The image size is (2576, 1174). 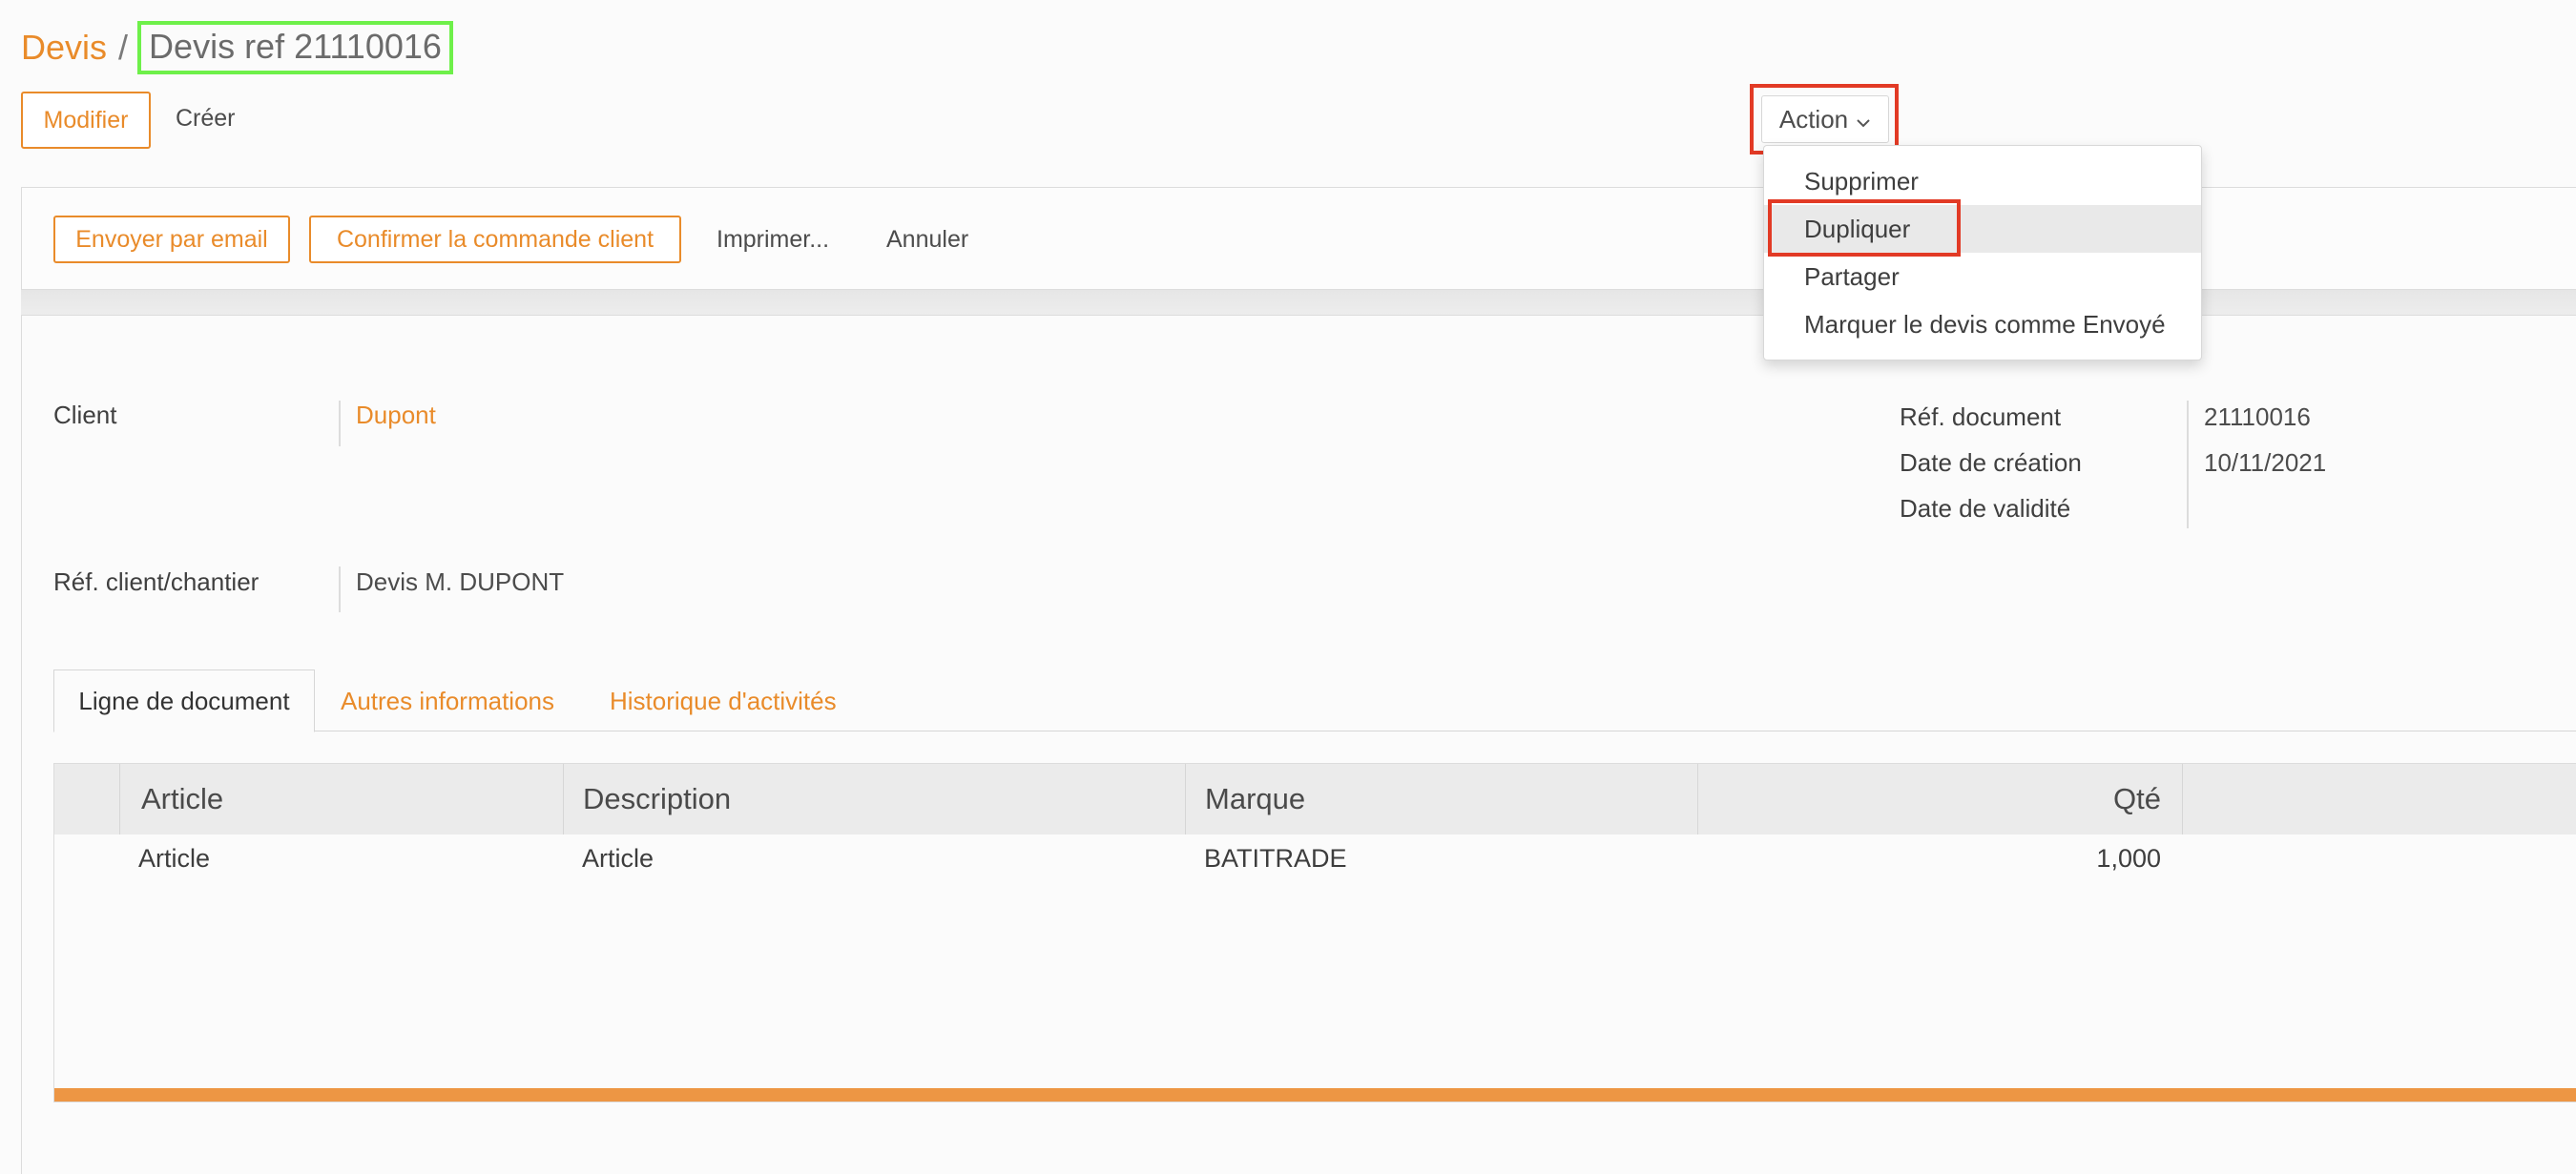 What do you see at coordinates (1863, 119) in the screenshot?
I see `chevron-down-icon` at bounding box center [1863, 119].